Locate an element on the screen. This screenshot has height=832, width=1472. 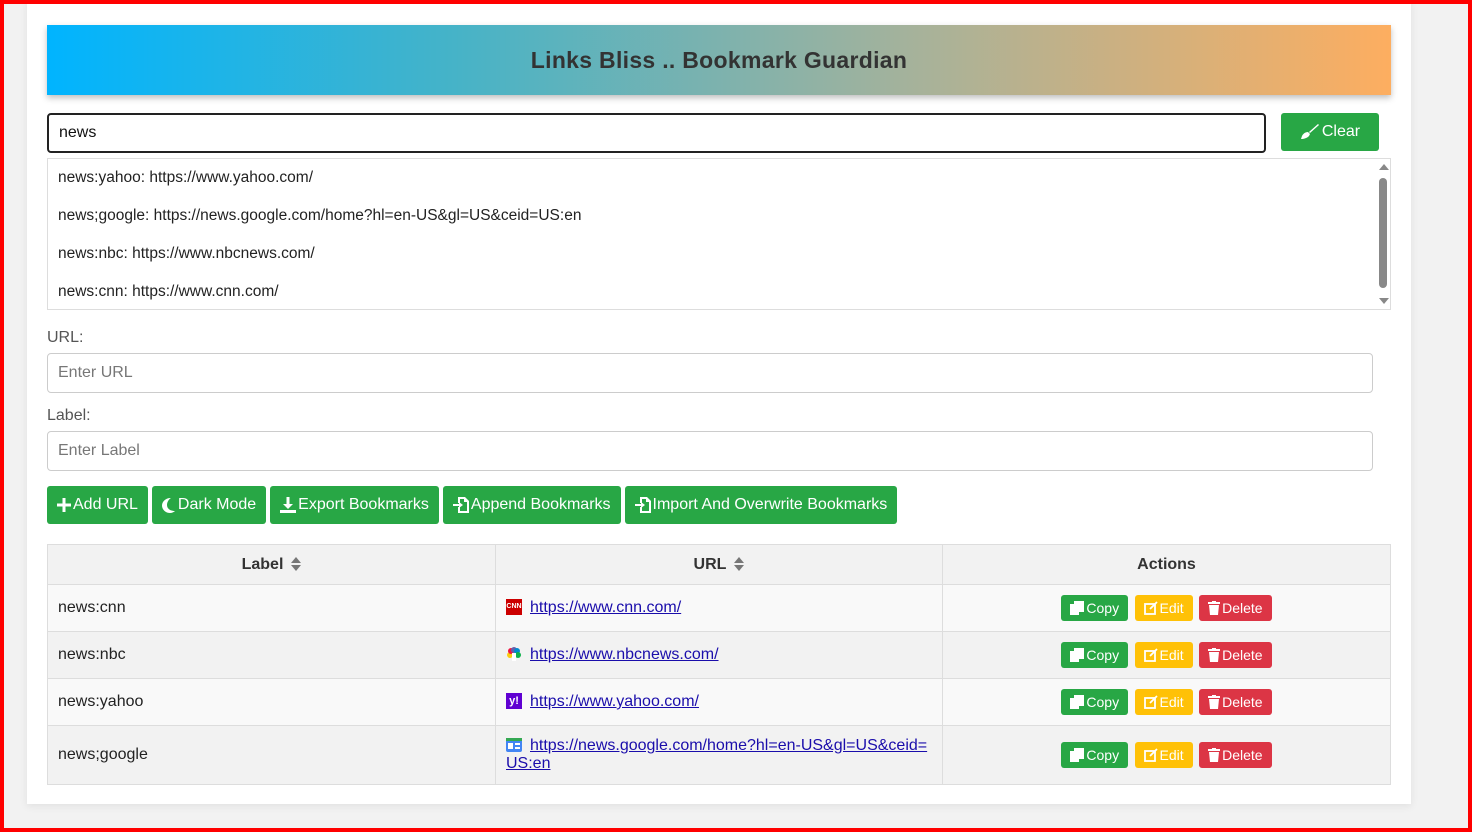
label-column-header: Label is located at coordinates (271, 564).